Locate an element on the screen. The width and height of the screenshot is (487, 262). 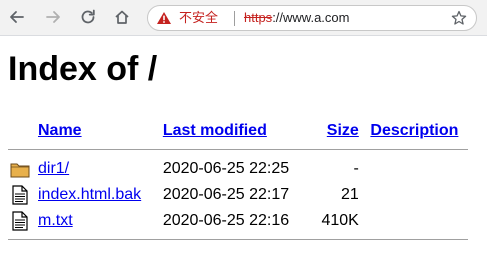
home-button is located at coordinates (122, 17).